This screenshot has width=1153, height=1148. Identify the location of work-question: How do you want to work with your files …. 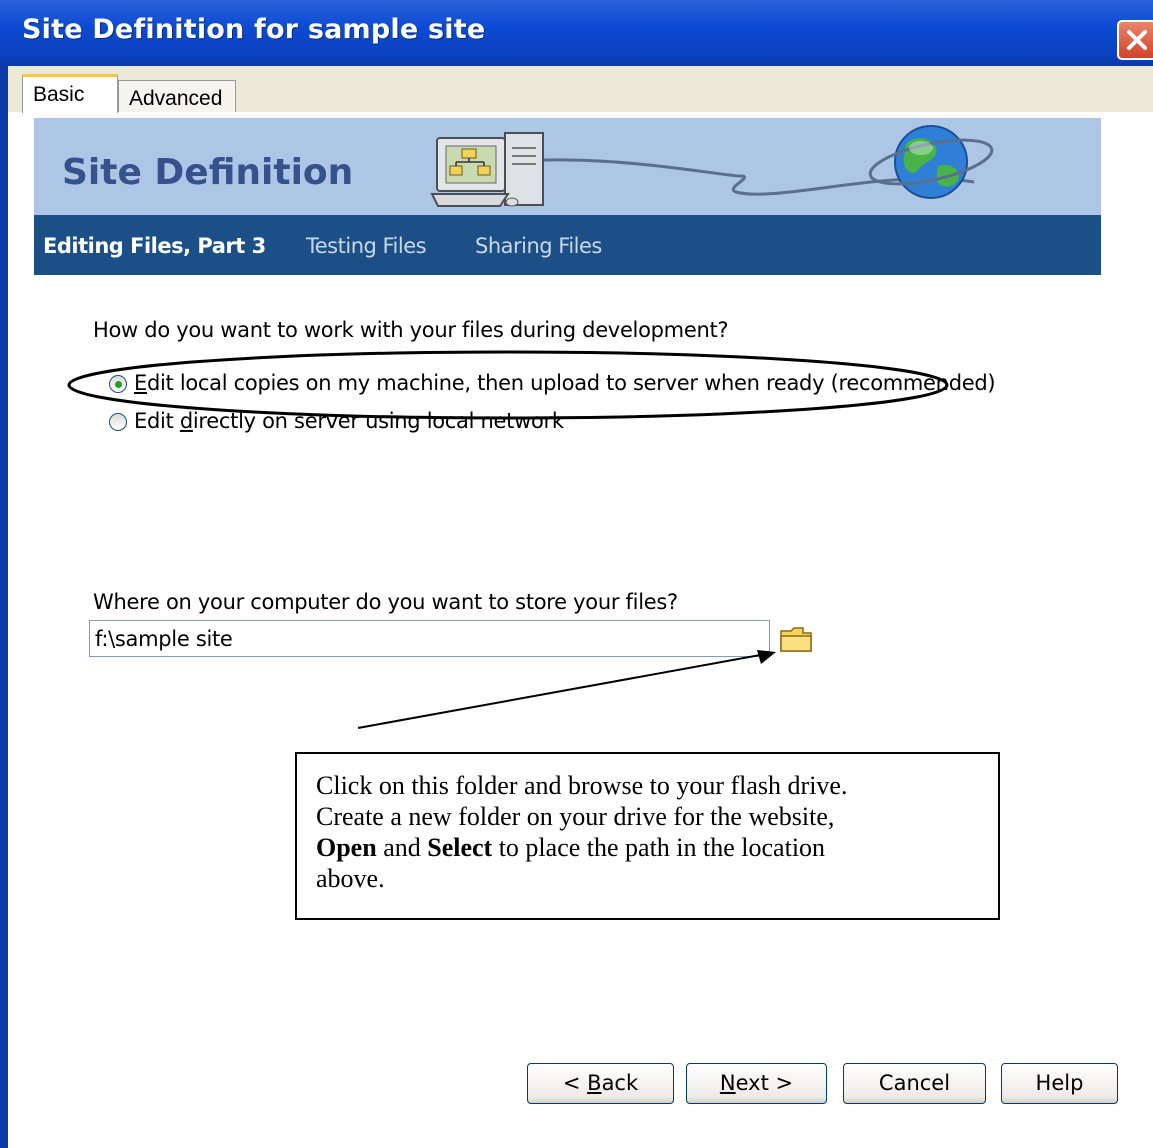
(411, 330).